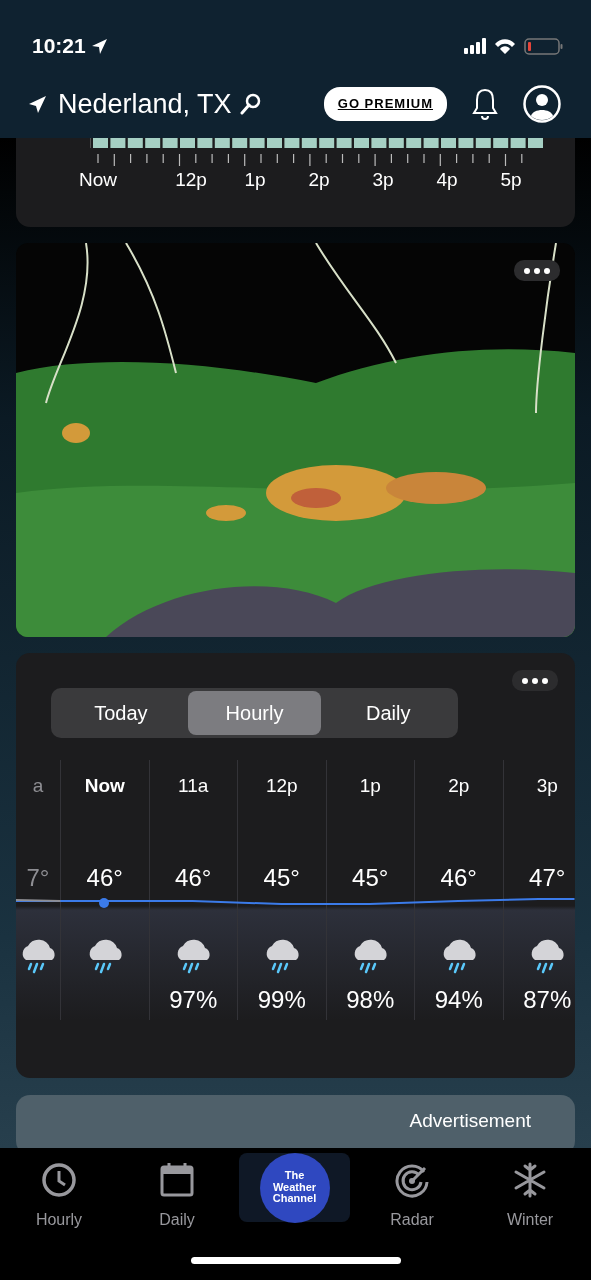 Image resolution: width=591 pixels, height=1280 pixels. I want to click on precipitation-chance: 94%, so click(458, 1000).